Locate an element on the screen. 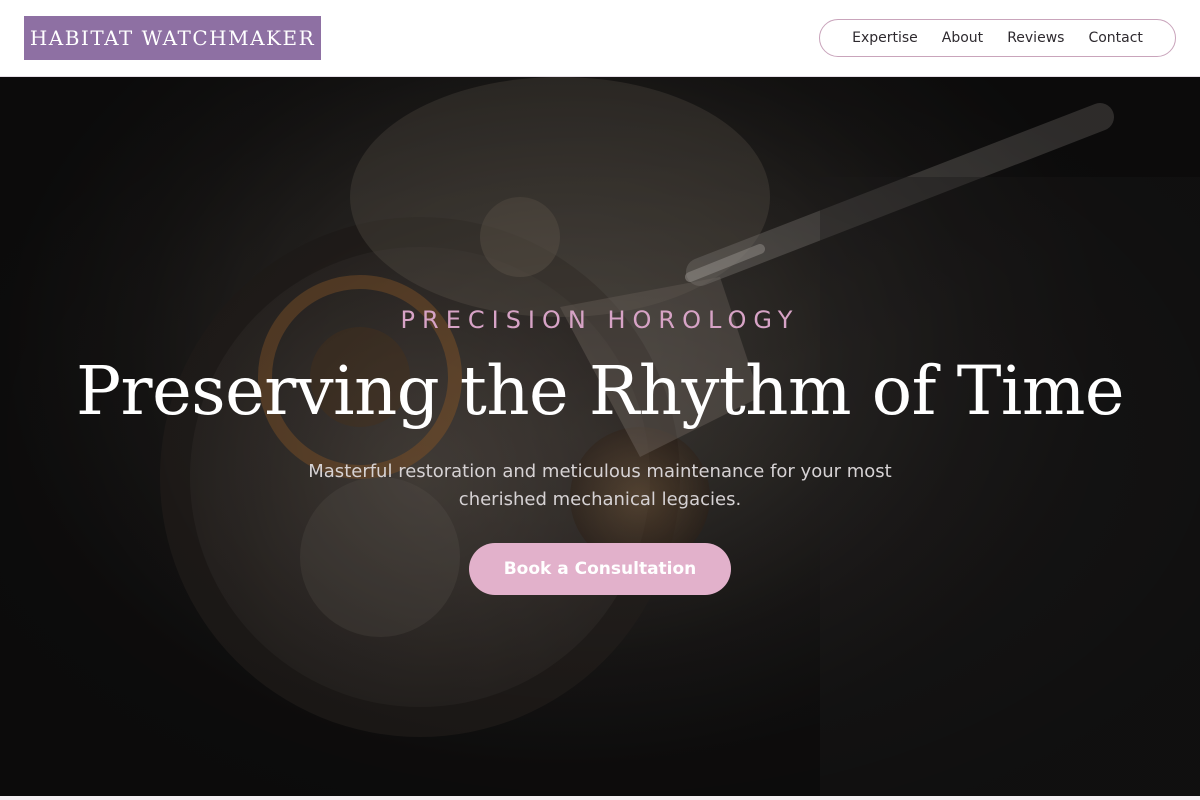  nav-item-contact: Contact is located at coordinates (1115, 38).